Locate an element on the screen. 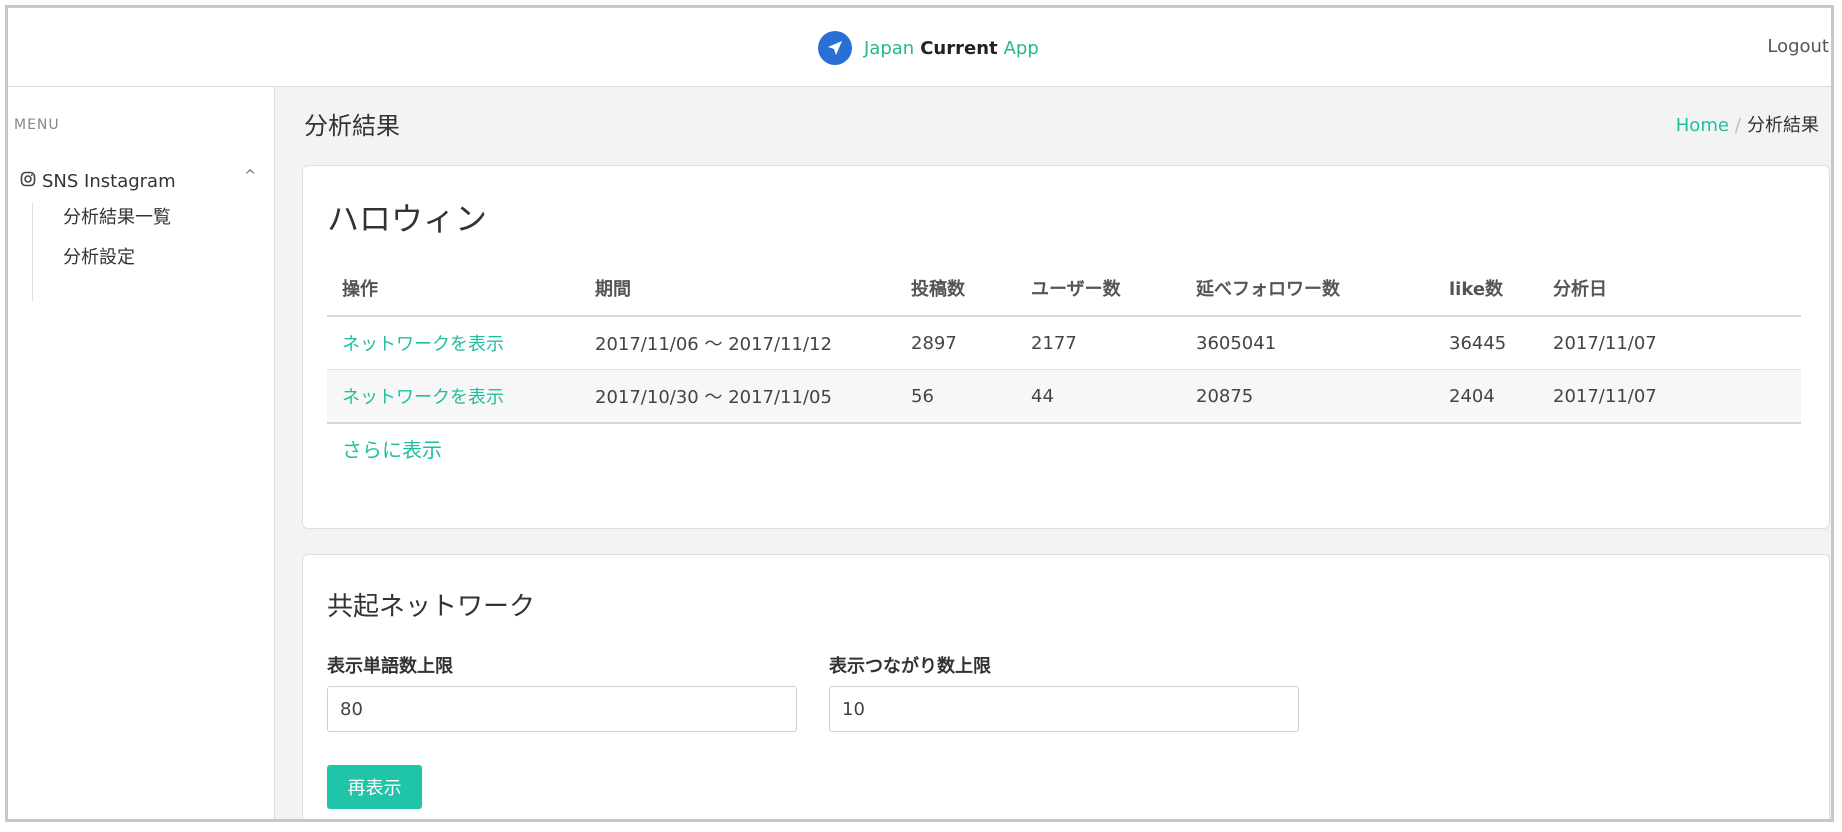 This screenshot has width=1842, height=832. sidebar-group-sns-instagram: SNS Instagram ^ is located at coordinates (140, 181).